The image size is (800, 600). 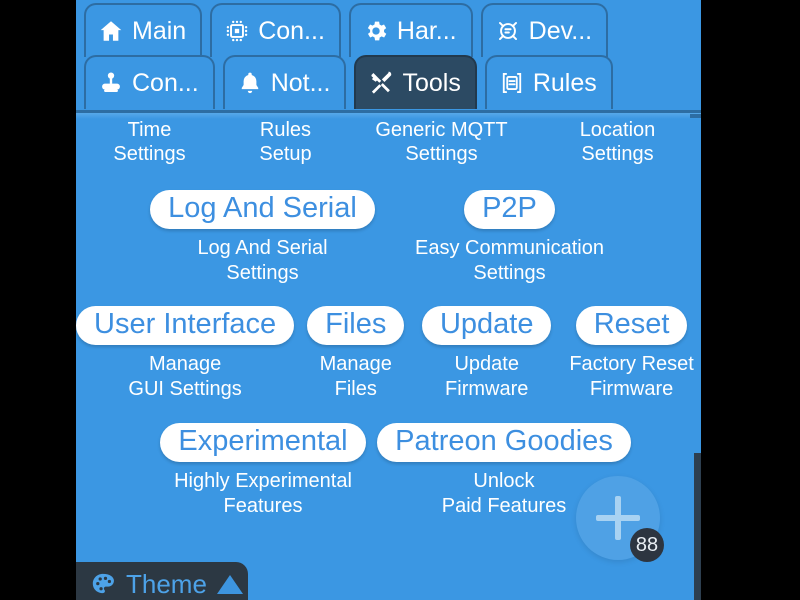 I want to click on tool-caption: Unlock Paid Features, so click(x=504, y=493).